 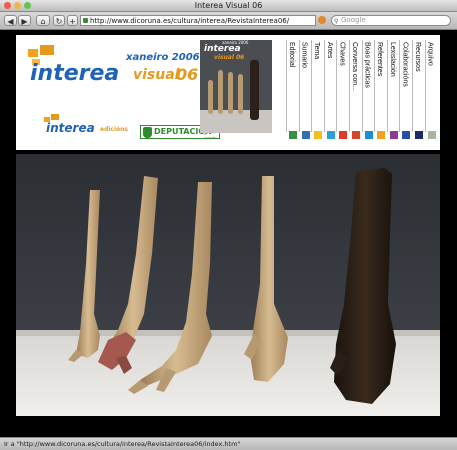 I want to click on nav-item-boas-pr-cticas: Boas prácticas, so click(x=368, y=89).